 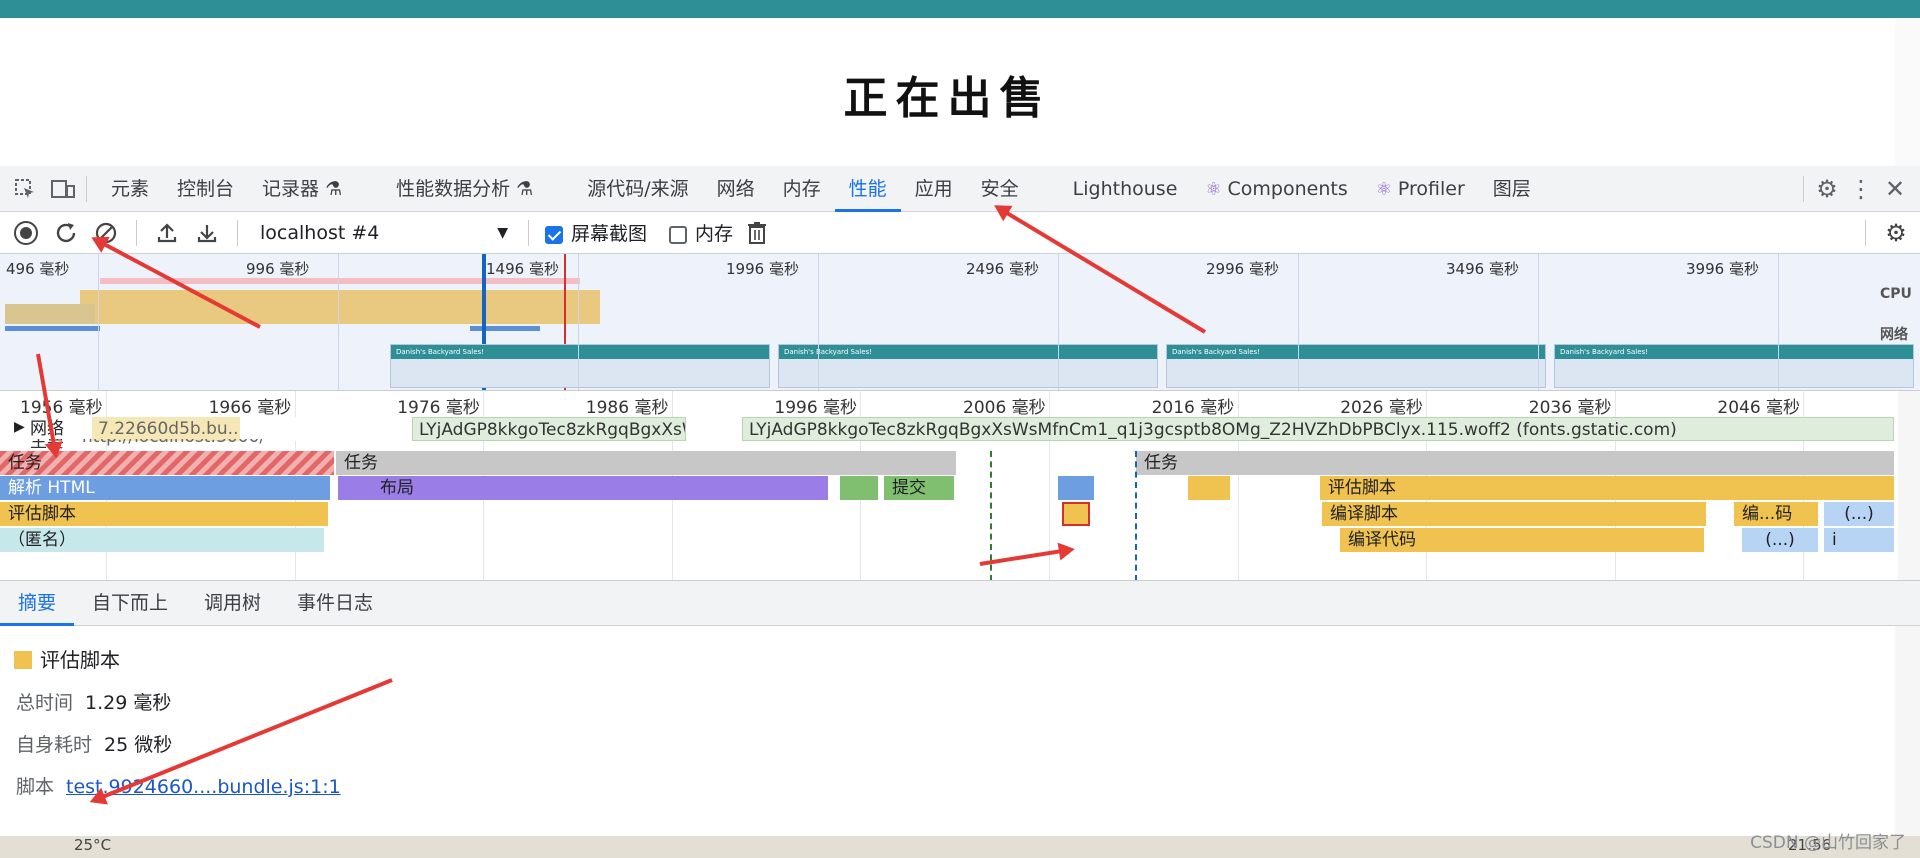 I want to click on download-profile-icon, so click(x=207, y=233).